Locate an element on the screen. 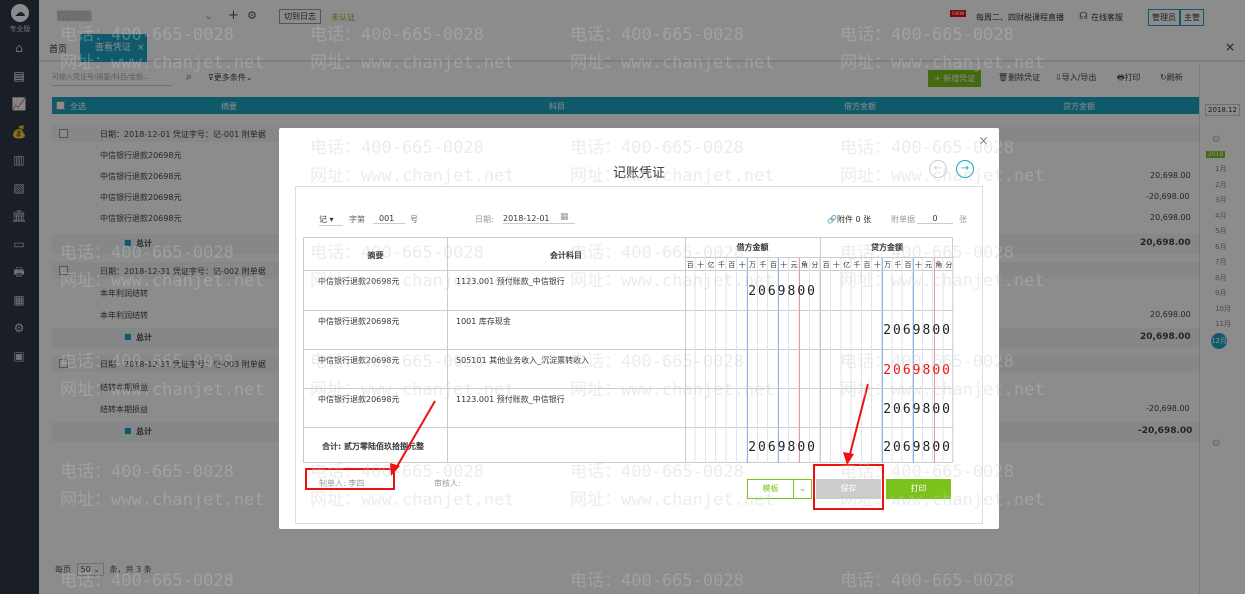 The width and height of the screenshot is (1245, 594). arrow-to-save is located at coordinates (858, 421).